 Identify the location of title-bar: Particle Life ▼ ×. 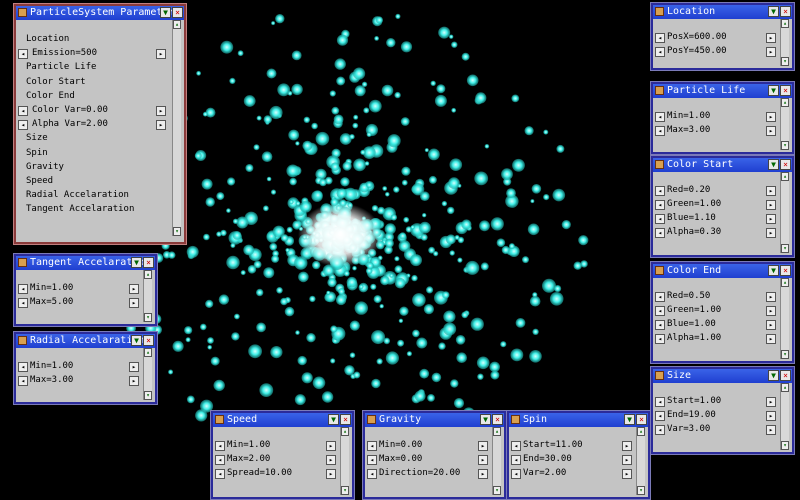
(722, 91).